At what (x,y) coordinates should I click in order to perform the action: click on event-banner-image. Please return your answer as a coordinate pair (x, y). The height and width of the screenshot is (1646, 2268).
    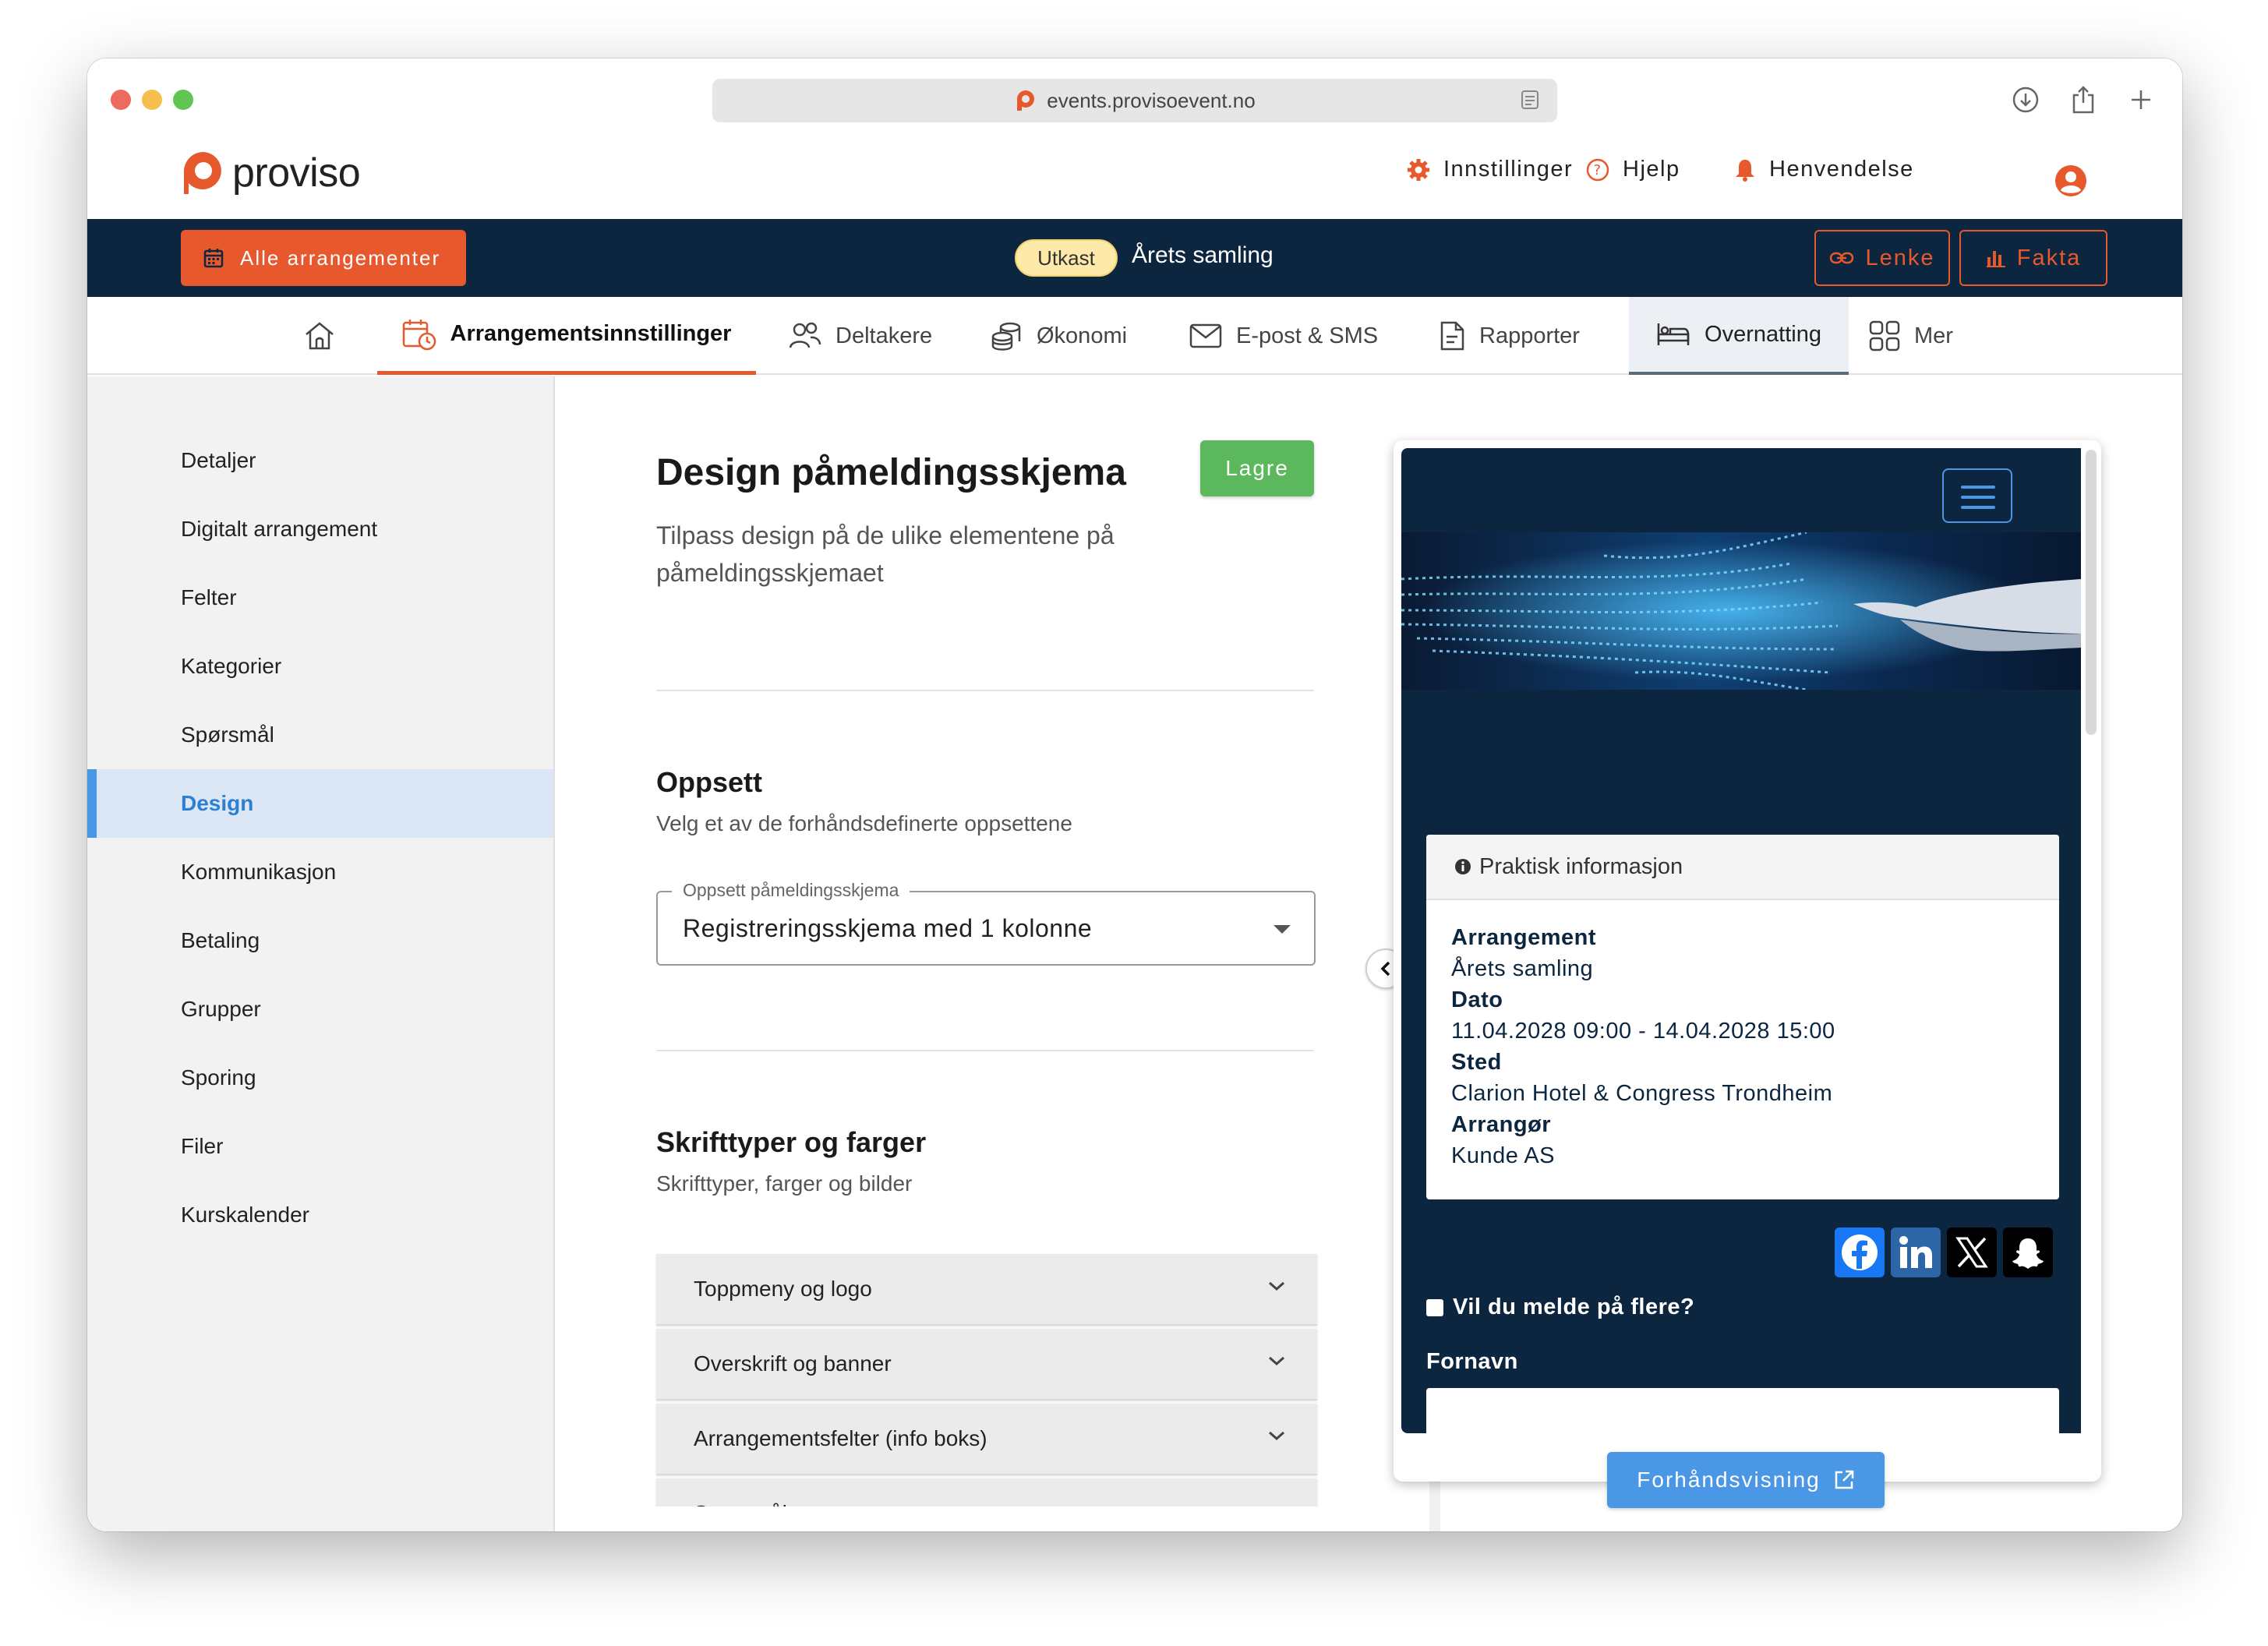
    Looking at the image, I should click on (1741, 611).